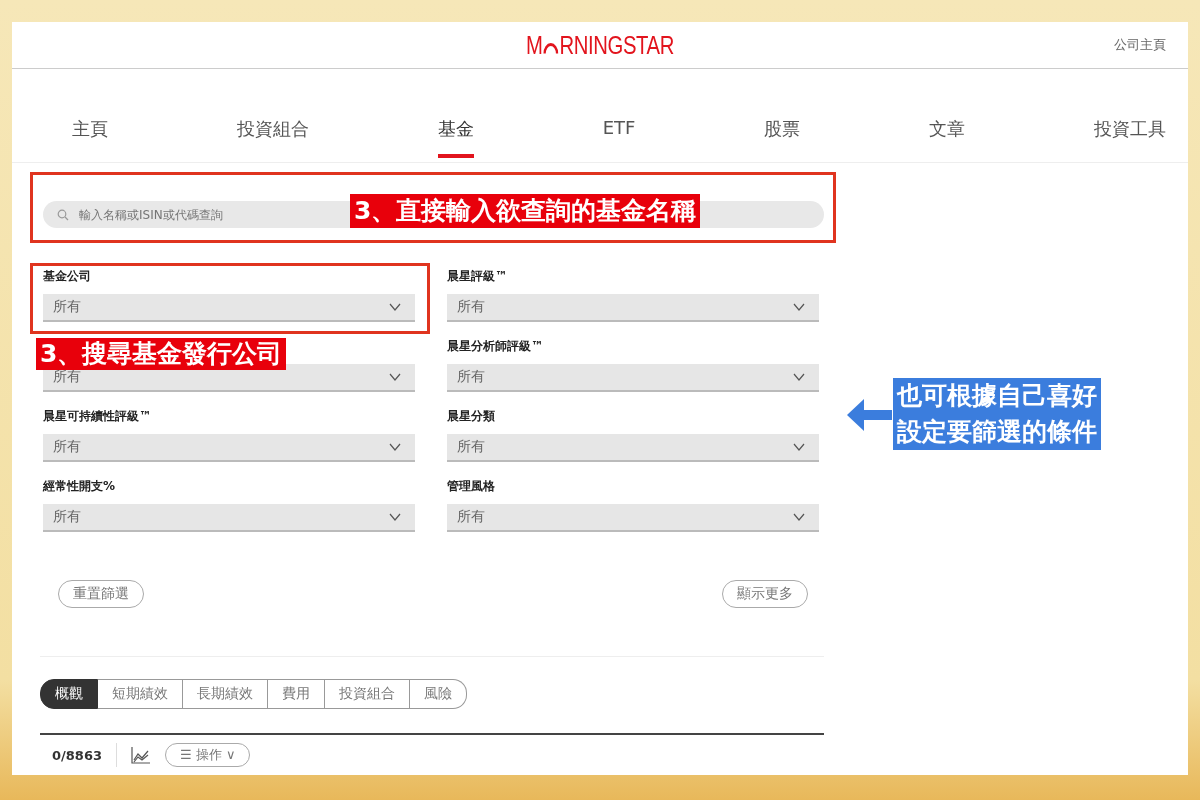  I want to click on nav-tab: 文章, so click(947, 137).